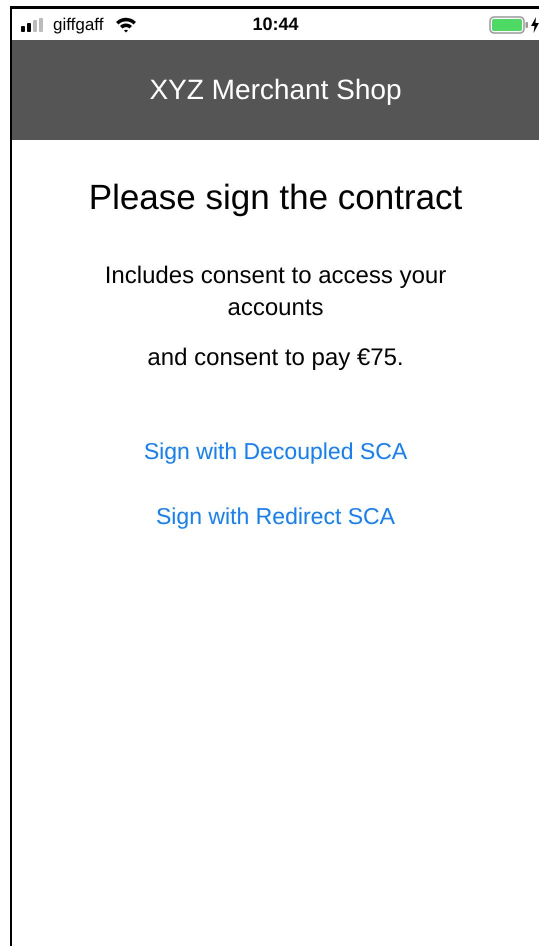  What do you see at coordinates (509, 25) in the screenshot?
I see `battery-icon` at bounding box center [509, 25].